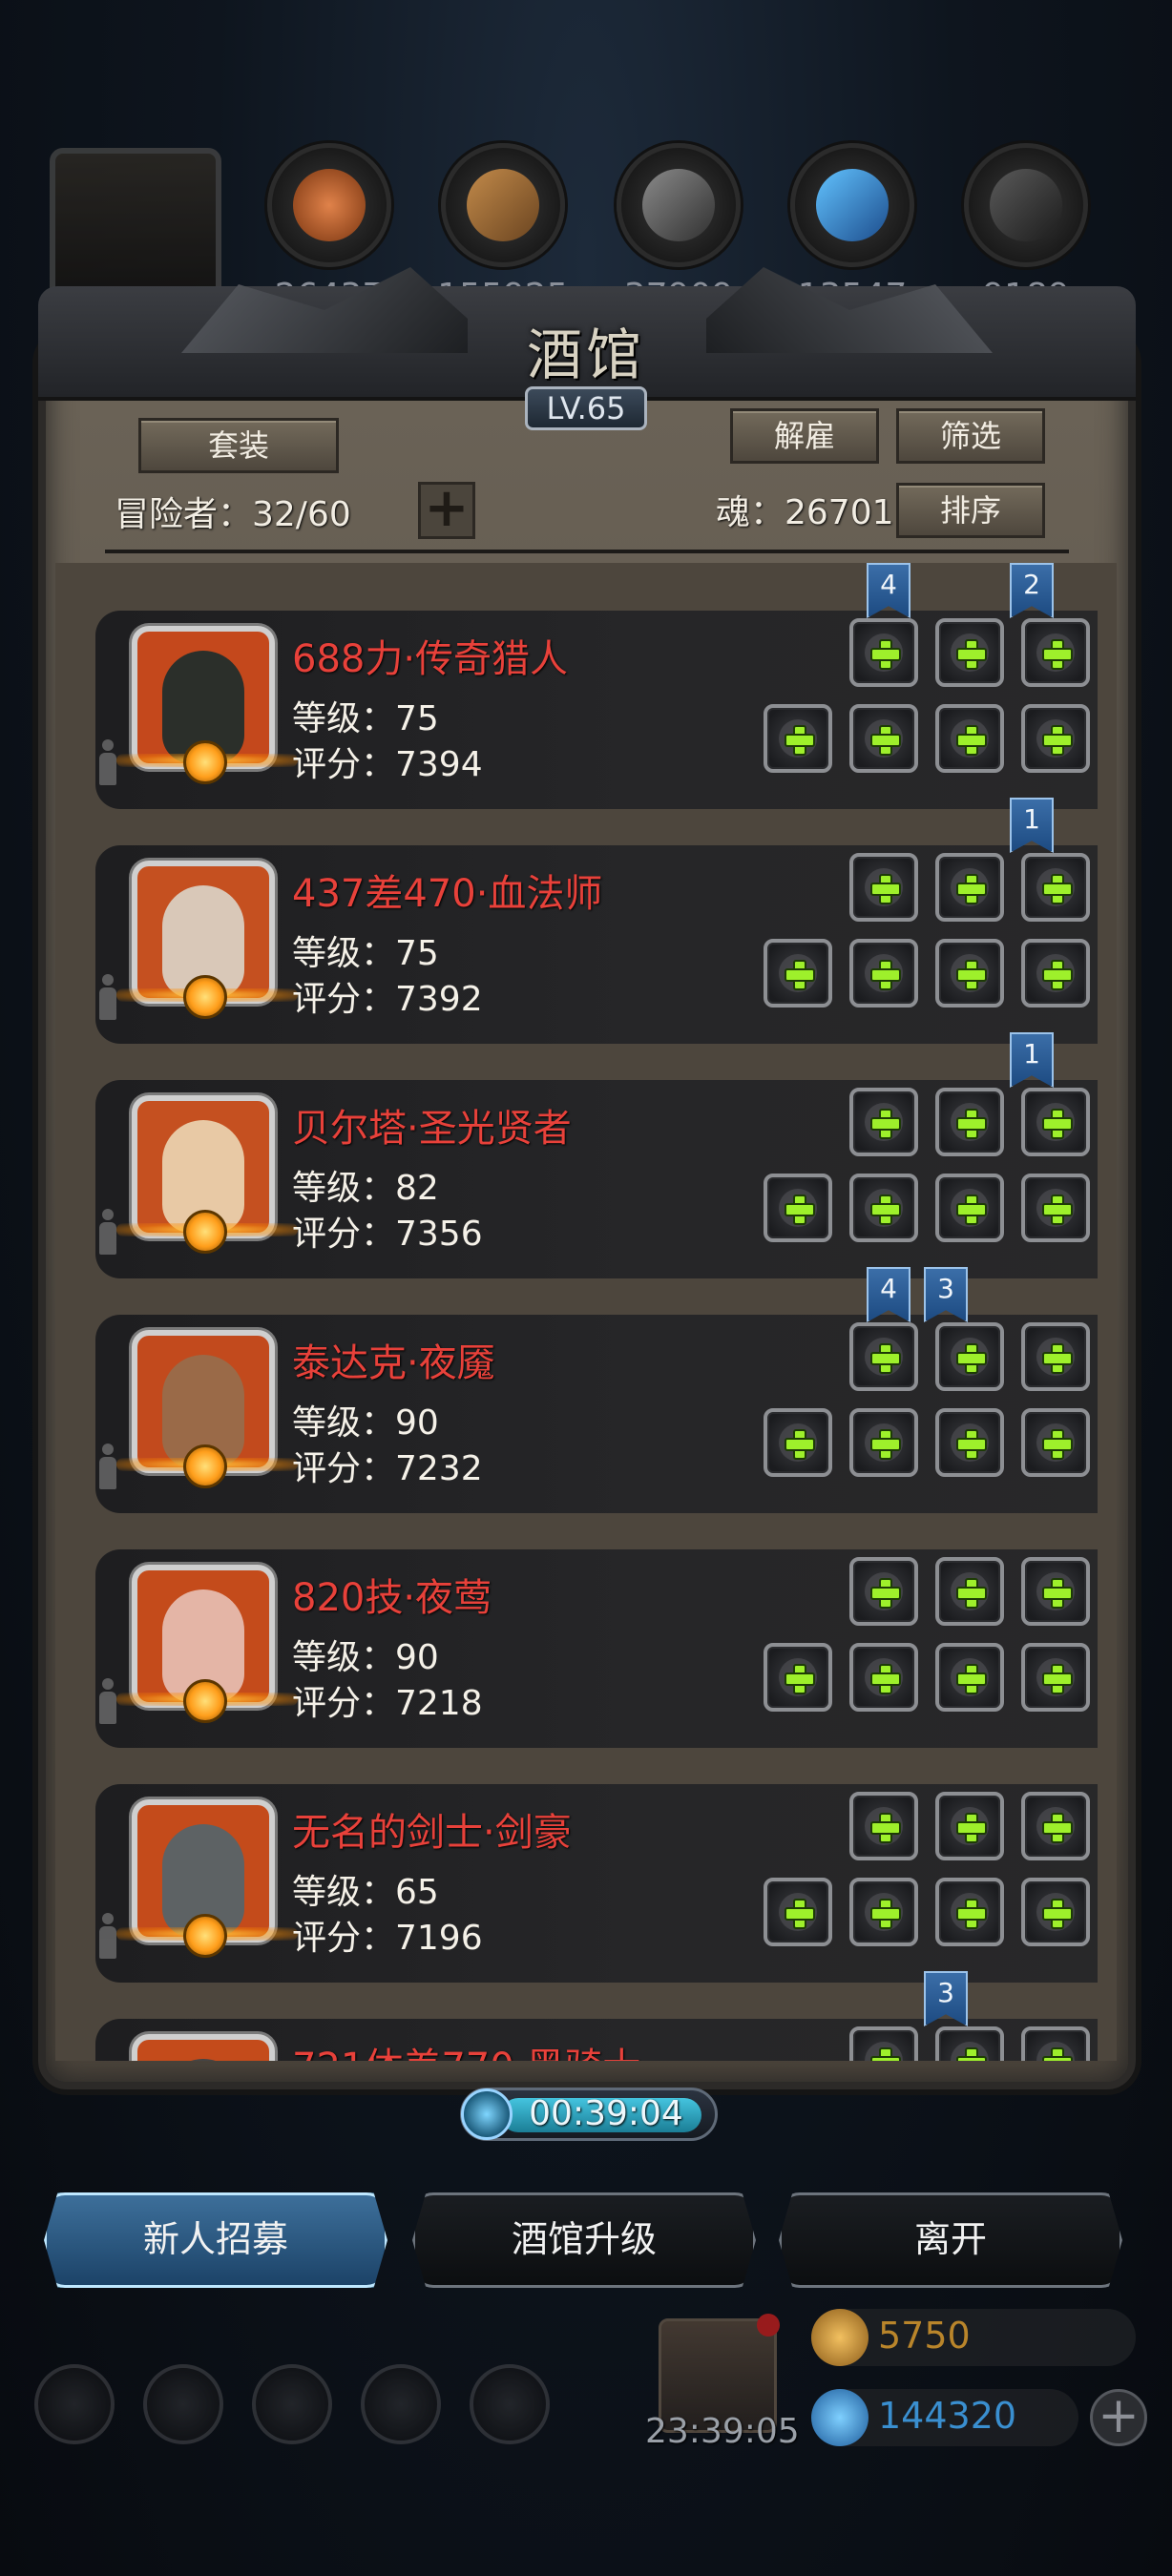 The image size is (1172, 2576). What do you see at coordinates (510, 2404) in the screenshot?
I see `guild-icon` at bounding box center [510, 2404].